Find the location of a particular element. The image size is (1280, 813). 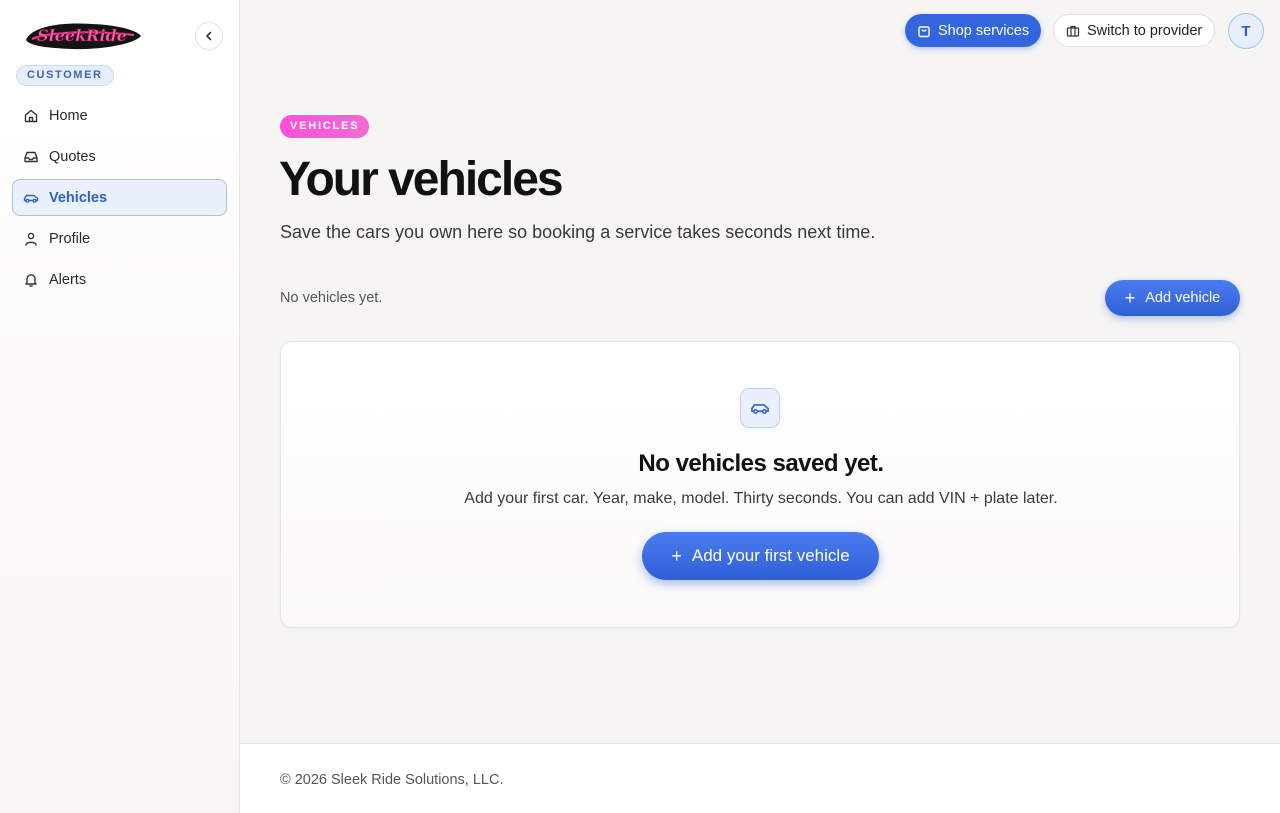

sidebar-item-vehicles: Vehicles is located at coordinates (119, 197).